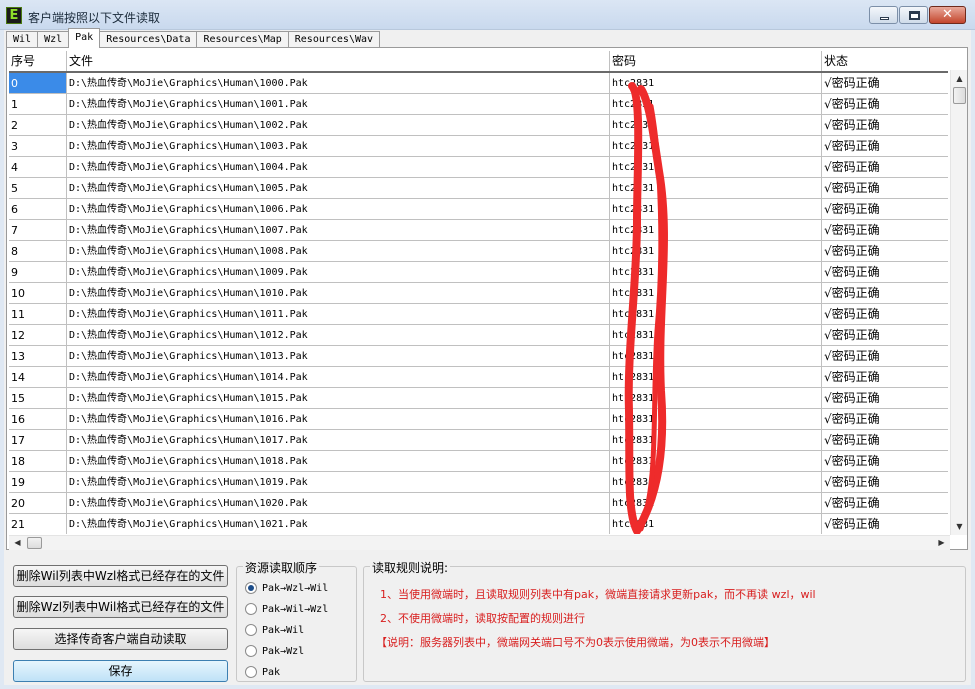  What do you see at coordinates (338, 104) in the screenshot?
I see `cell-file: D:\热血传奇\MoJie\Graphics\Human\1001.Pak` at bounding box center [338, 104].